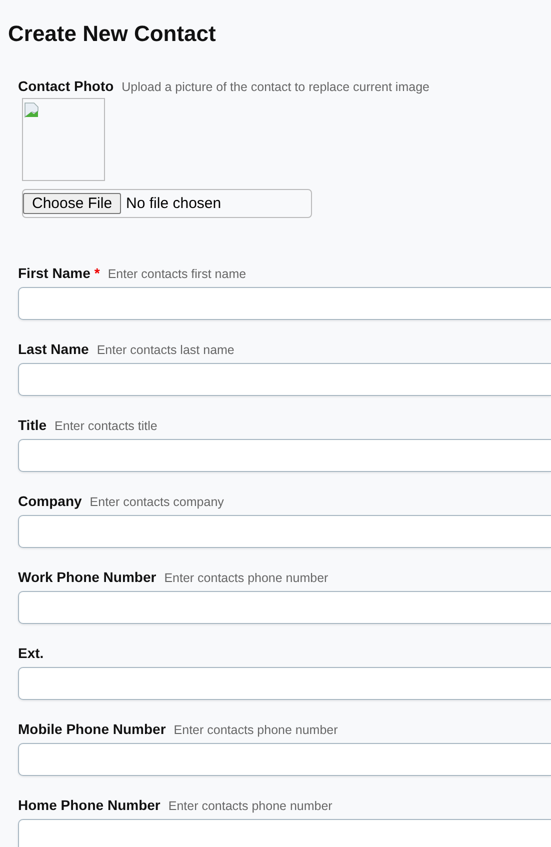 The image size is (551, 847). I want to click on field-label: Last Name, so click(53, 349).